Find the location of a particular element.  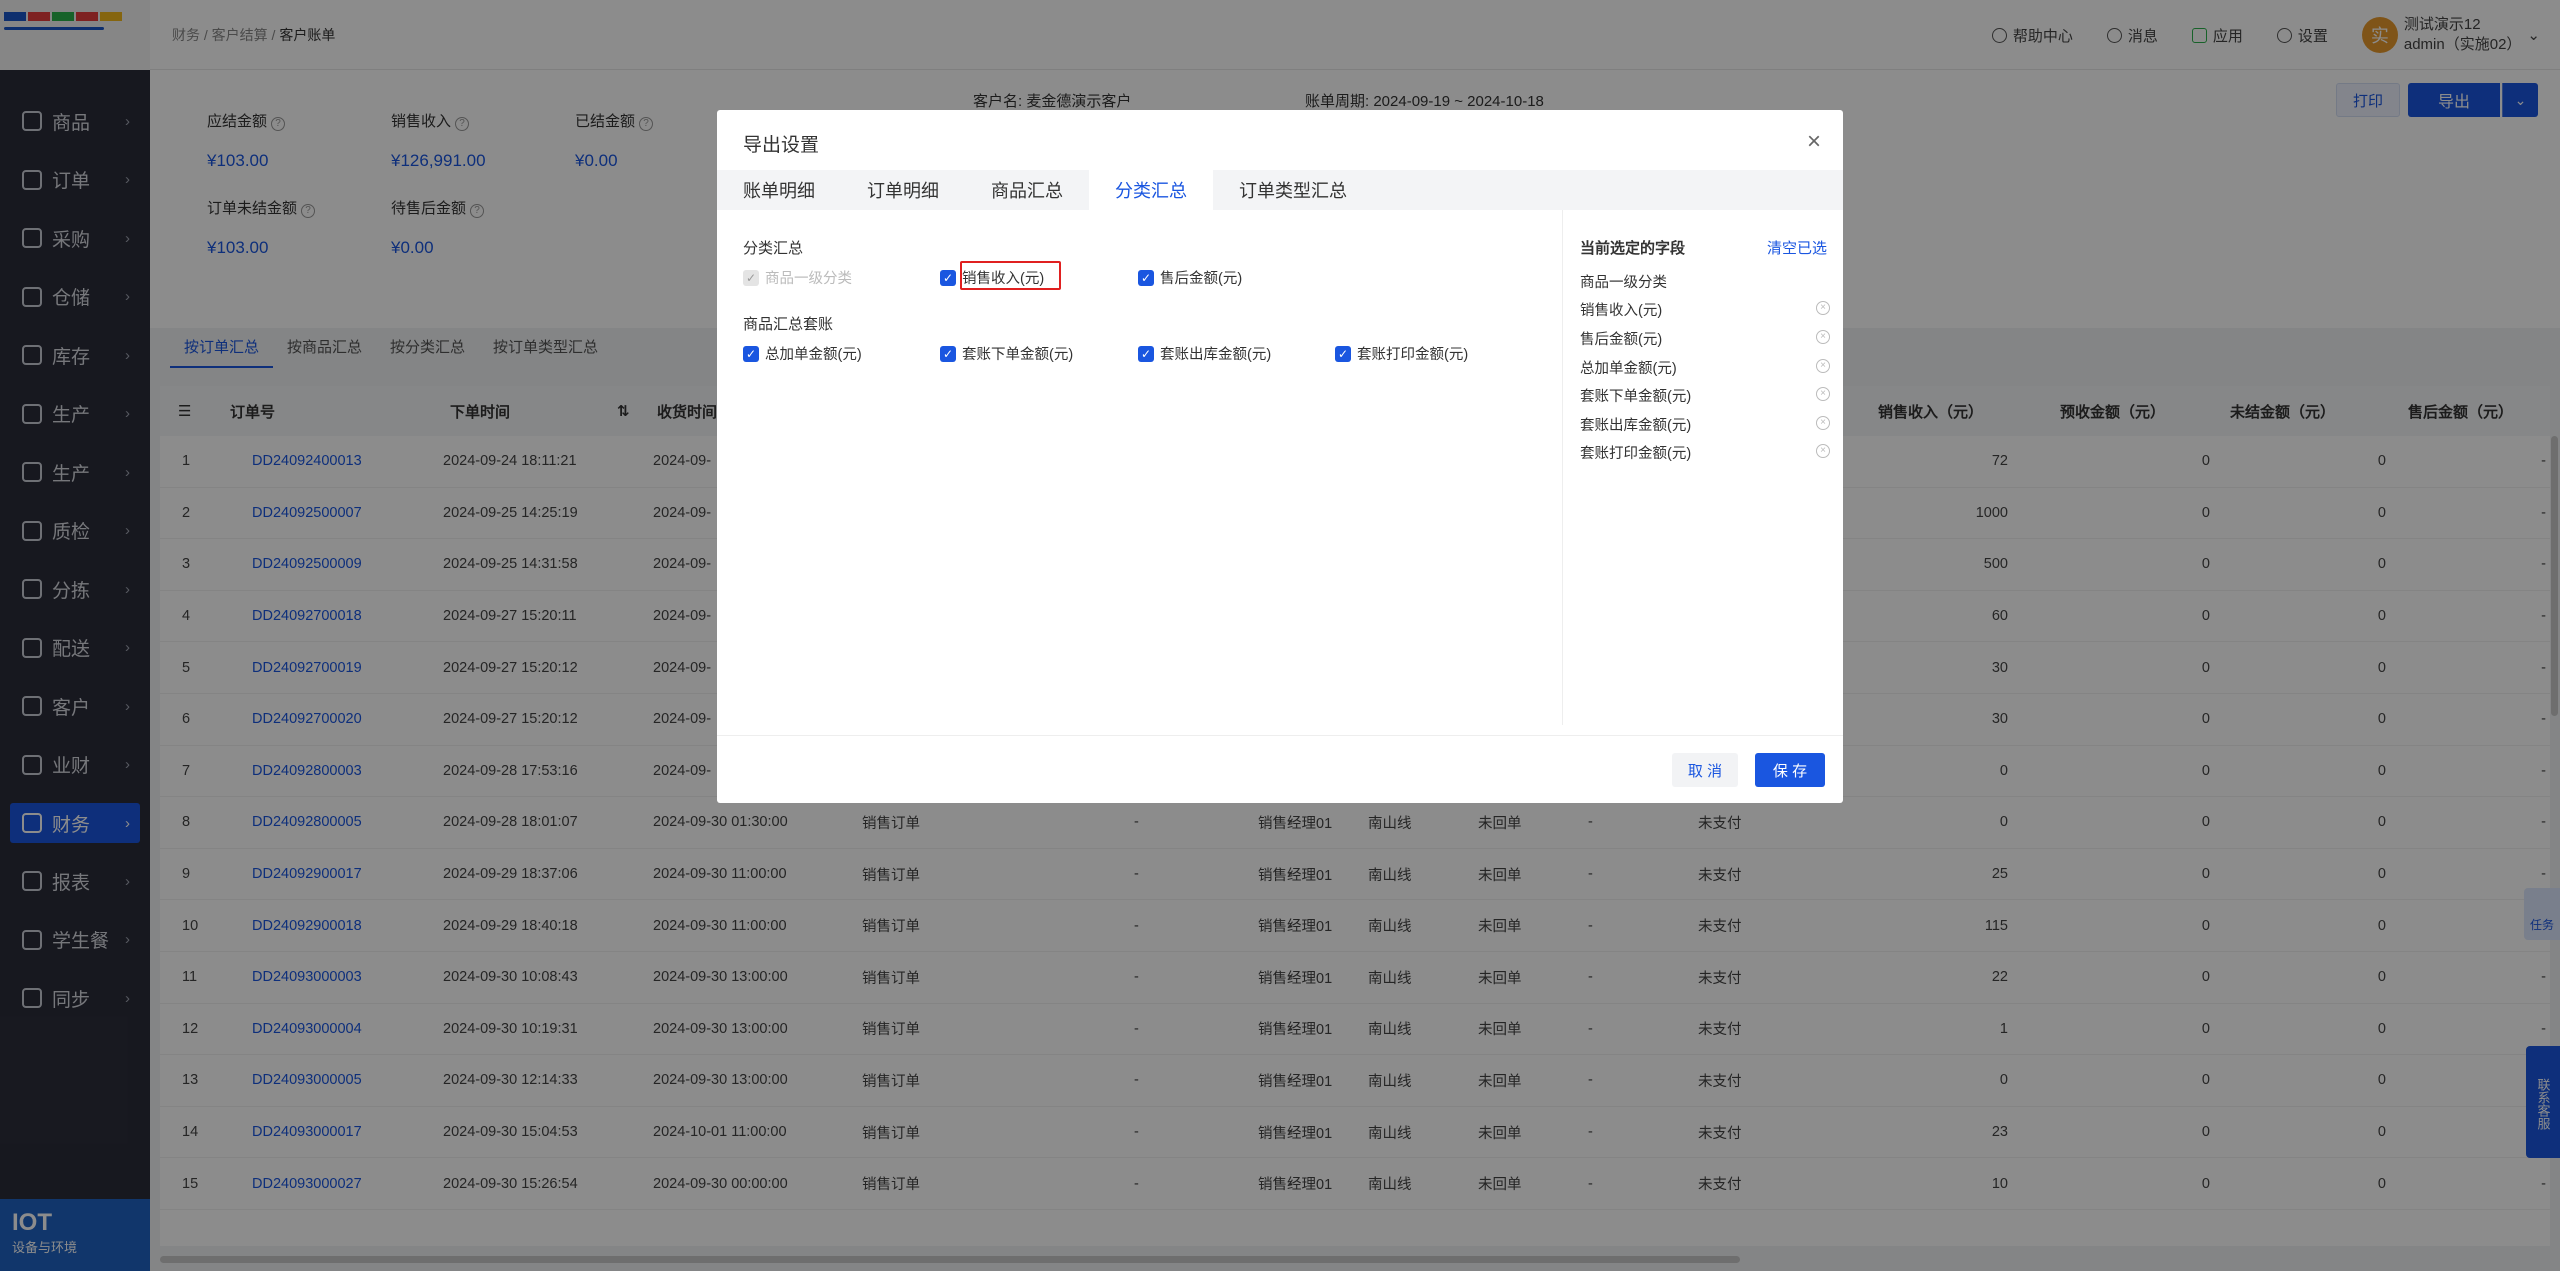

selected-field-label: 售后金额(元) is located at coordinates (1621, 340).